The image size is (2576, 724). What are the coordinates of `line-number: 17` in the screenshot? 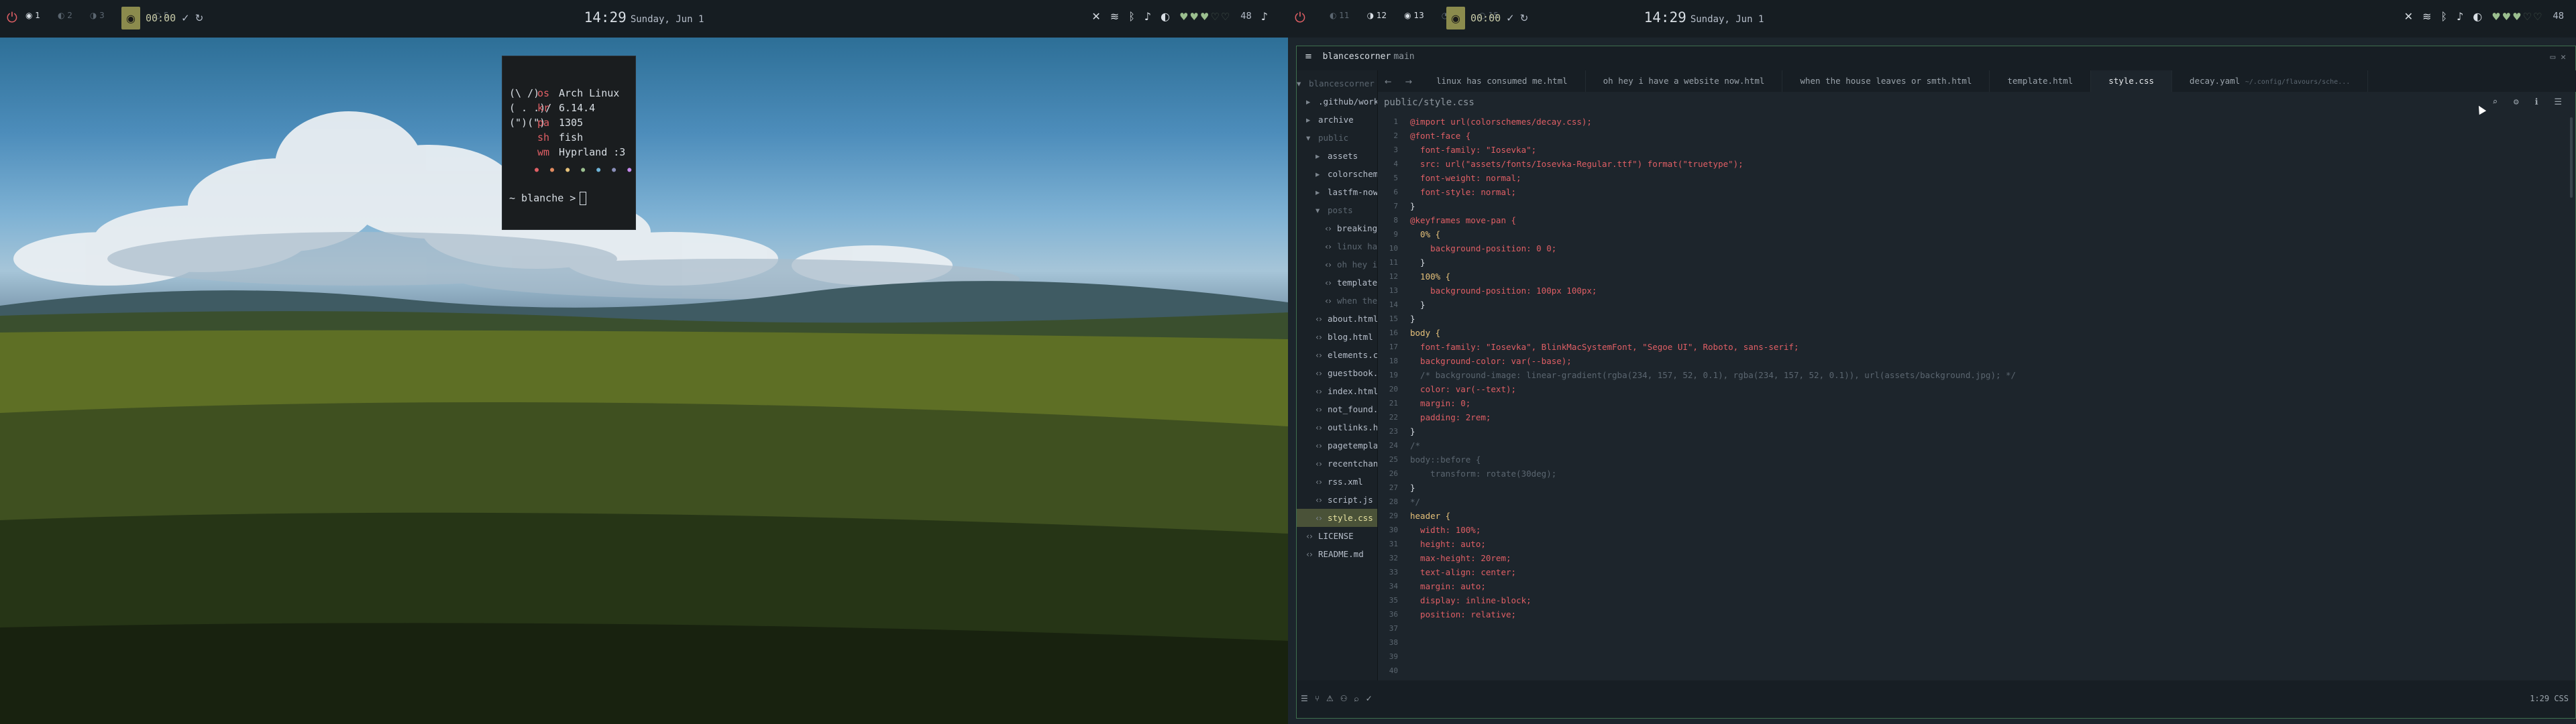 It's located at (1393, 347).